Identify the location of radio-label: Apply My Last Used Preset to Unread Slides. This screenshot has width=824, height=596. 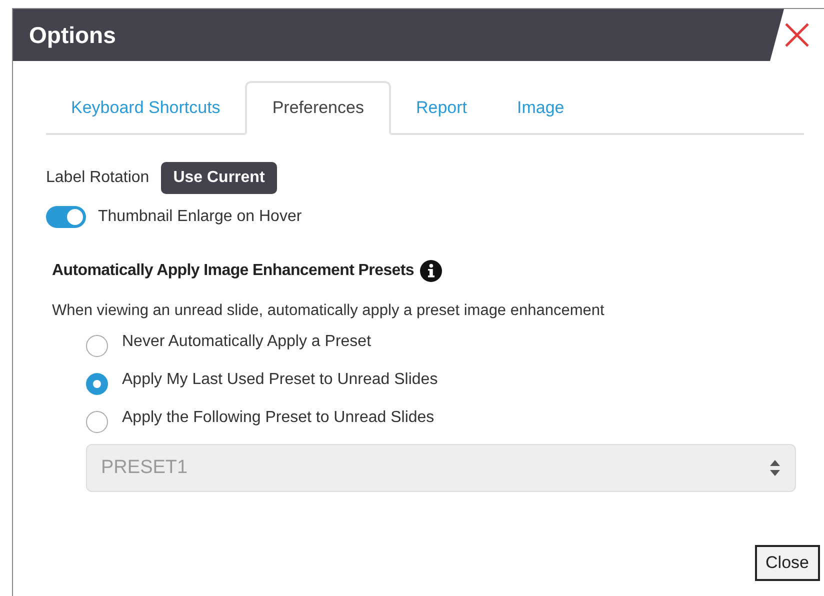
(280, 380).